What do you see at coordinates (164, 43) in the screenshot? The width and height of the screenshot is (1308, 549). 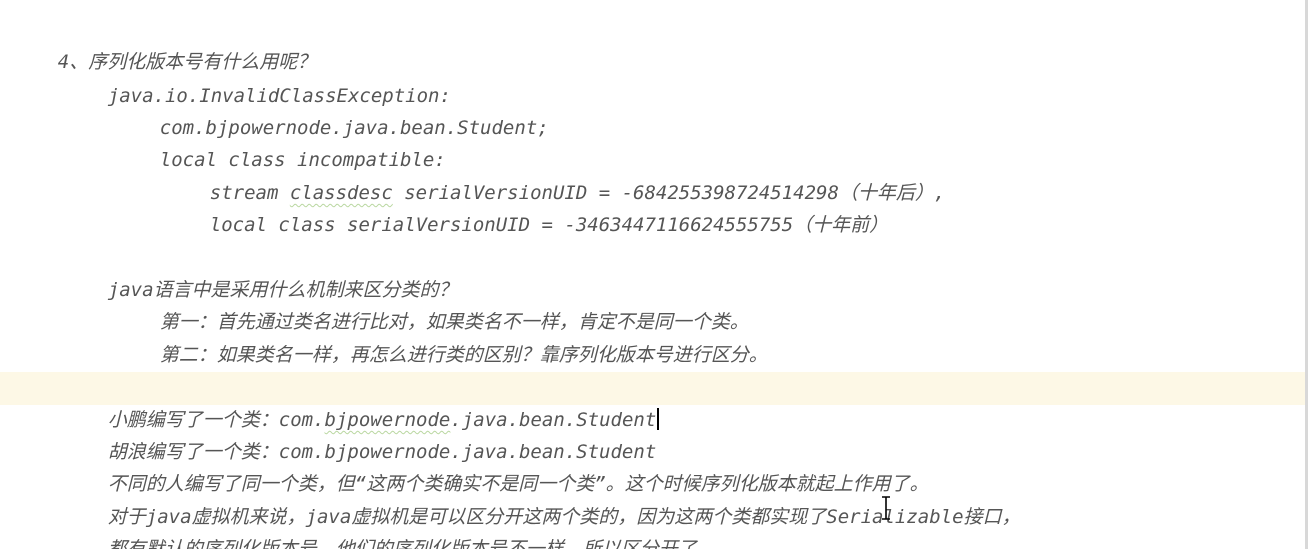 I see `text-line: 4、序列化版本号有什么用呢？` at bounding box center [164, 43].